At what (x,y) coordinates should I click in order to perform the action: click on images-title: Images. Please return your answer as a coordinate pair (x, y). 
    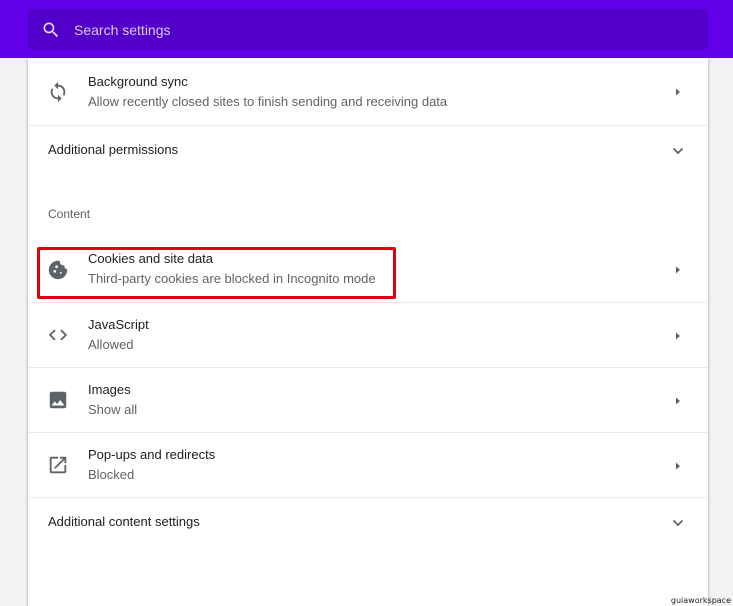
    Looking at the image, I should click on (109, 389).